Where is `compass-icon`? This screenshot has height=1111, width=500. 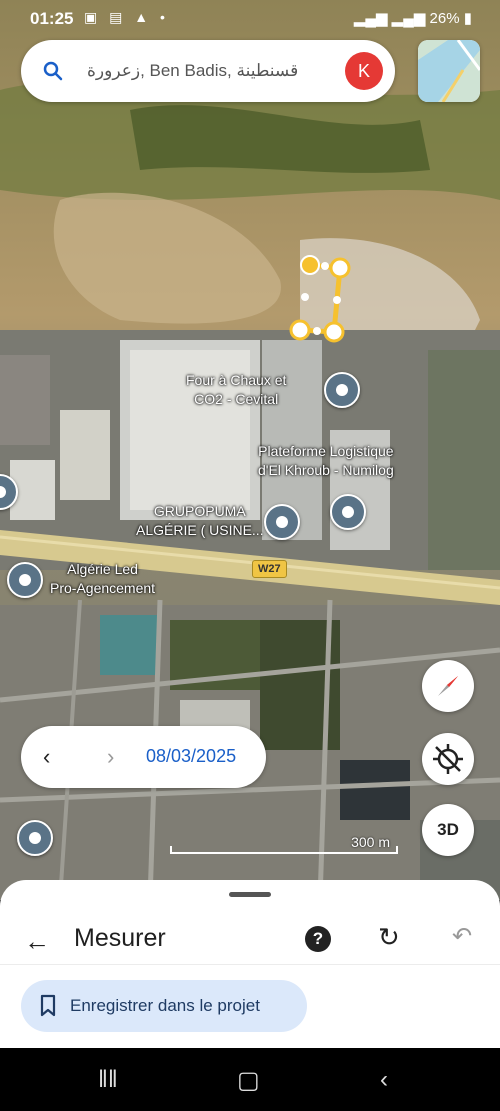
compass-icon is located at coordinates (448, 686).